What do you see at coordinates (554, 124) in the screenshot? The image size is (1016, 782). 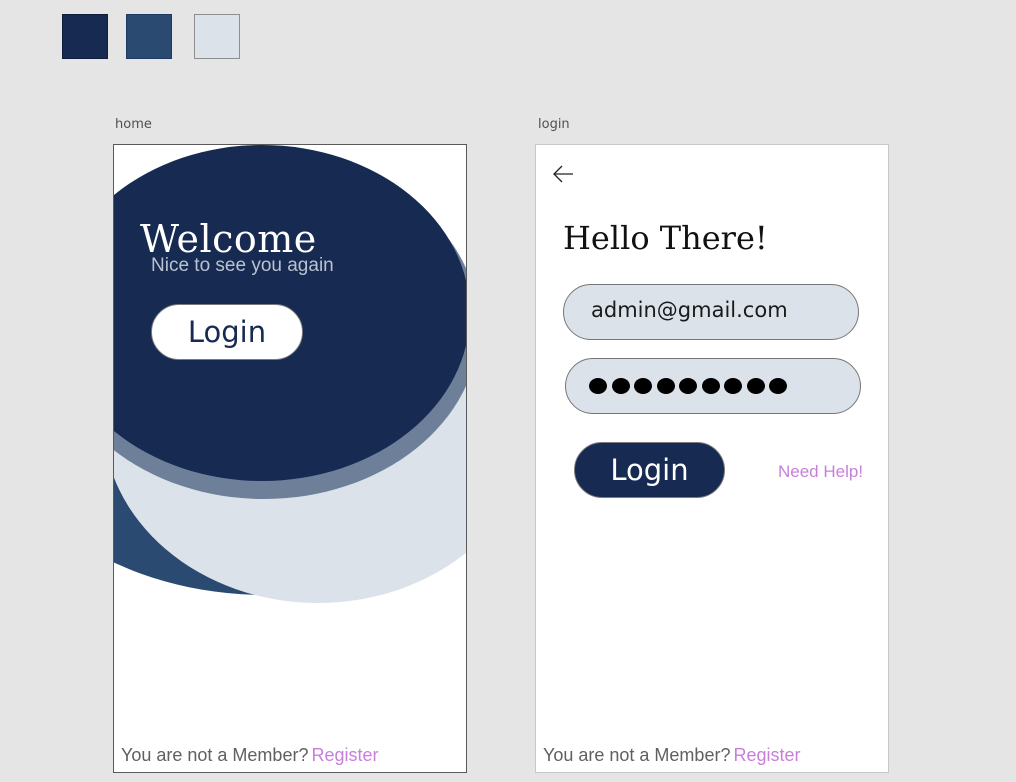 I see `artboard-label-login: login` at bounding box center [554, 124].